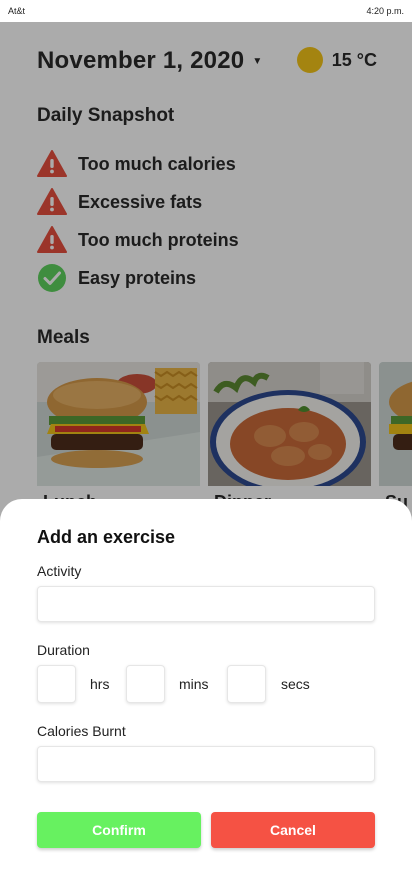 The height and width of the screenshot is (870, 412). What do you see at coordinates (206, 604) in the screenshot?
I see `activity-input` at bounding box center [206, 604].